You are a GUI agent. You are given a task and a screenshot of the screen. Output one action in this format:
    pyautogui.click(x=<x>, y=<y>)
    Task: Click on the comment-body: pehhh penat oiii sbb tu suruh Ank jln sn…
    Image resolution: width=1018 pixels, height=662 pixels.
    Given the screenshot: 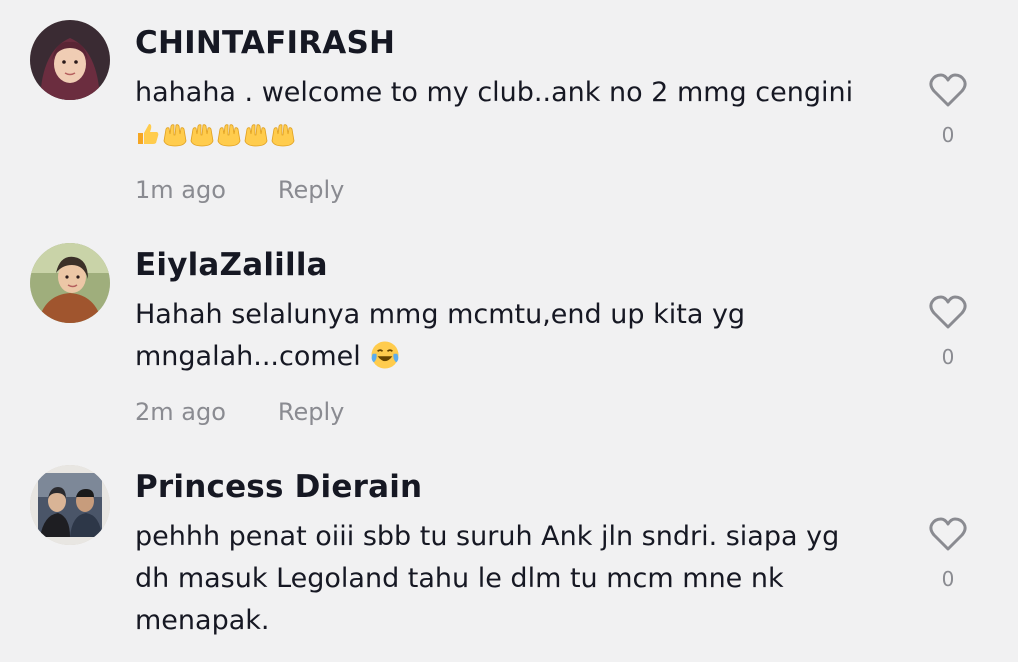 What is the action you would take?
    pyautogui.click(x=487, y=578)
    